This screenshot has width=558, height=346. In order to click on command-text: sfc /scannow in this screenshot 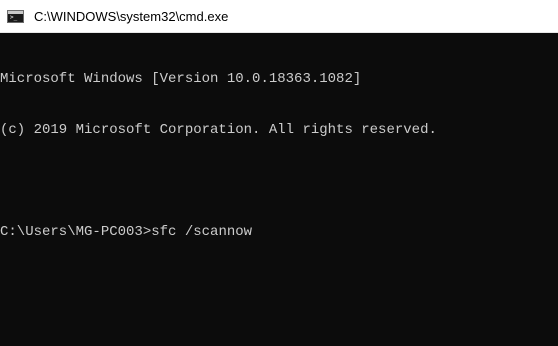, I will do `click(201, 232)`.